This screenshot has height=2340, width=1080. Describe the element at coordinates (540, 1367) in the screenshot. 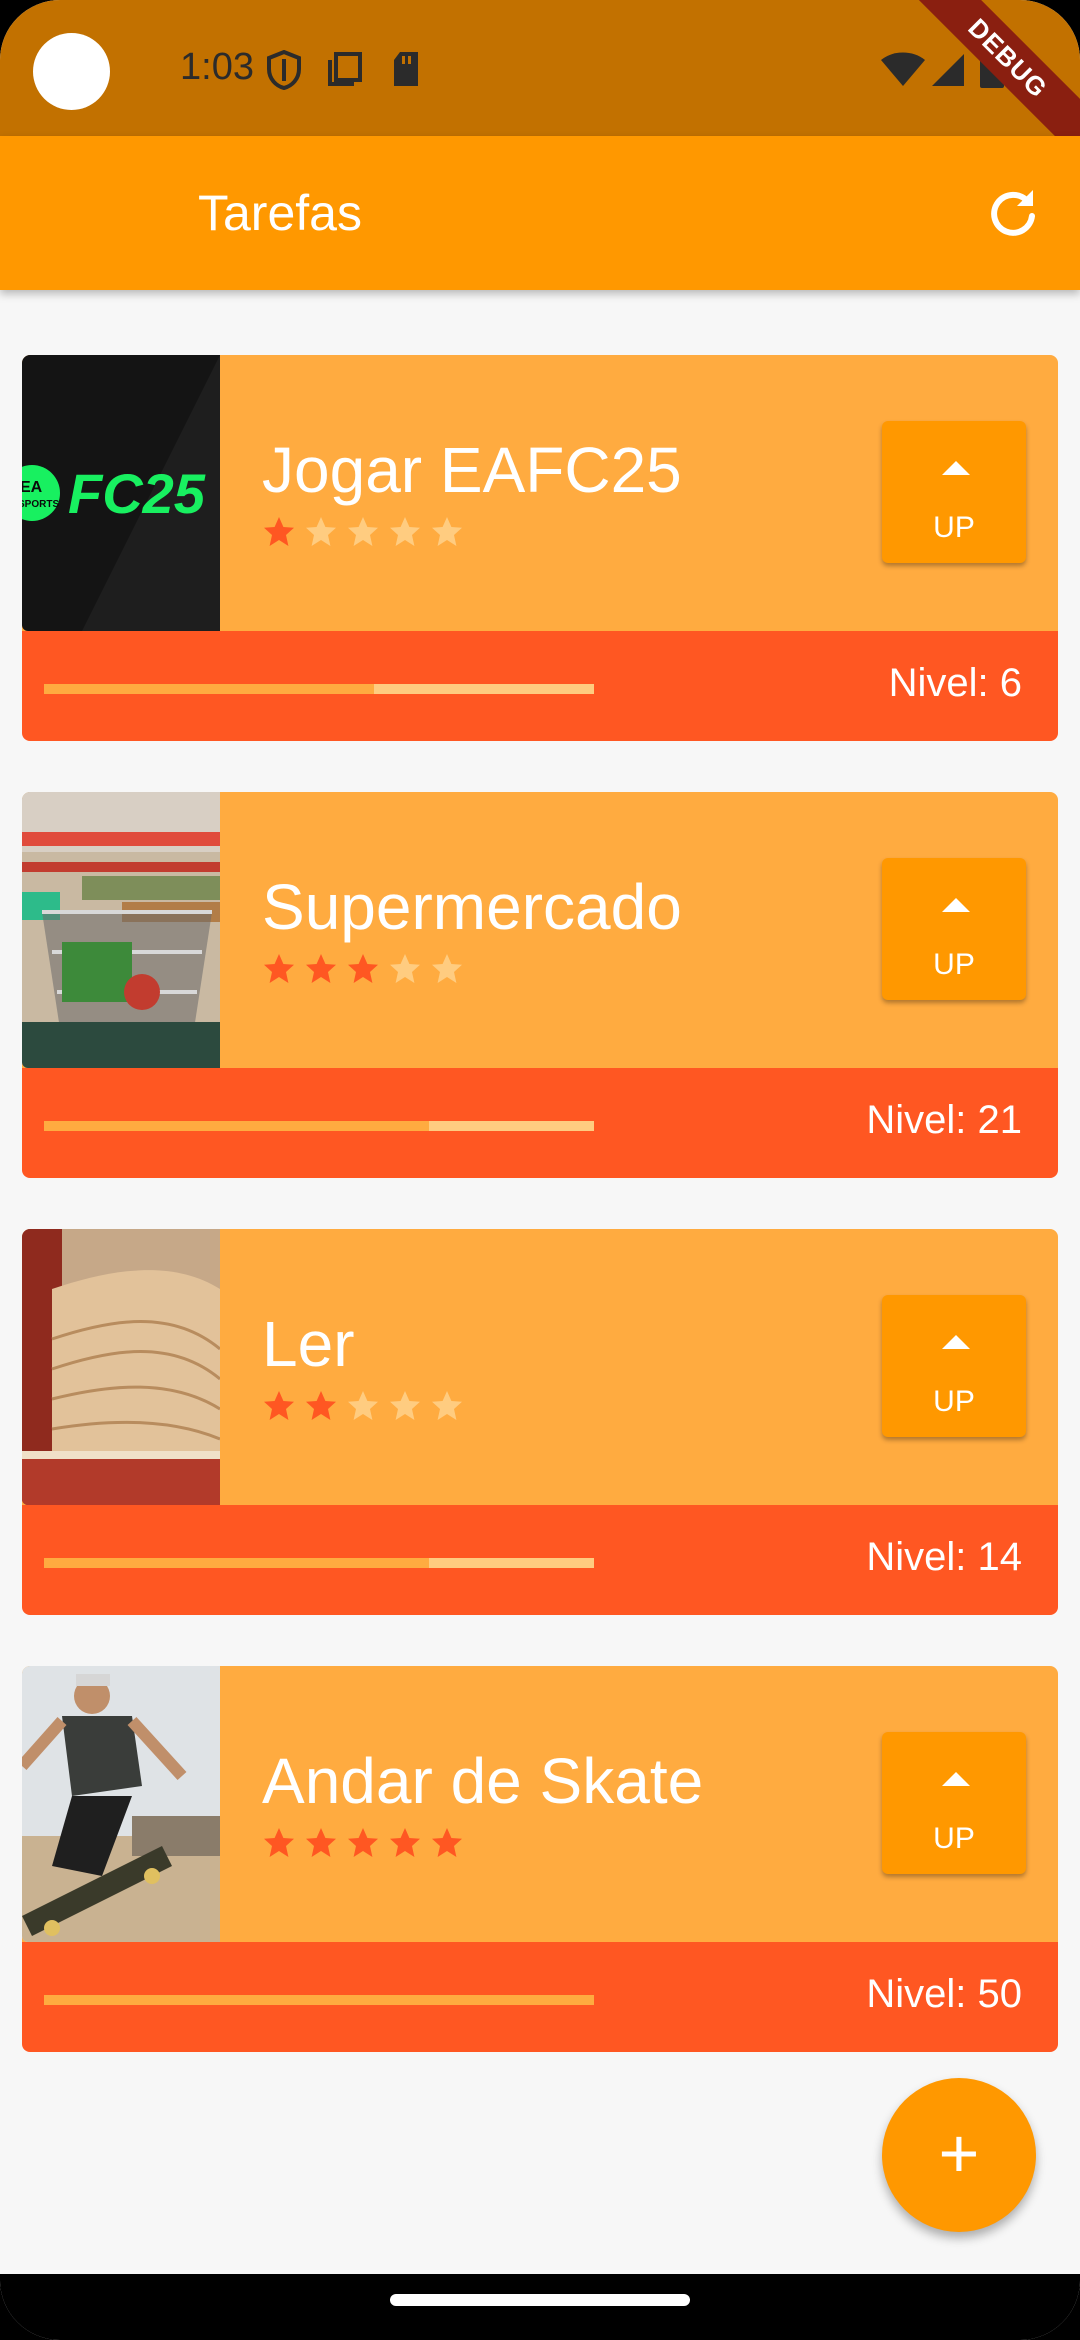

I see `task-card-body: Ler UP` at that location.